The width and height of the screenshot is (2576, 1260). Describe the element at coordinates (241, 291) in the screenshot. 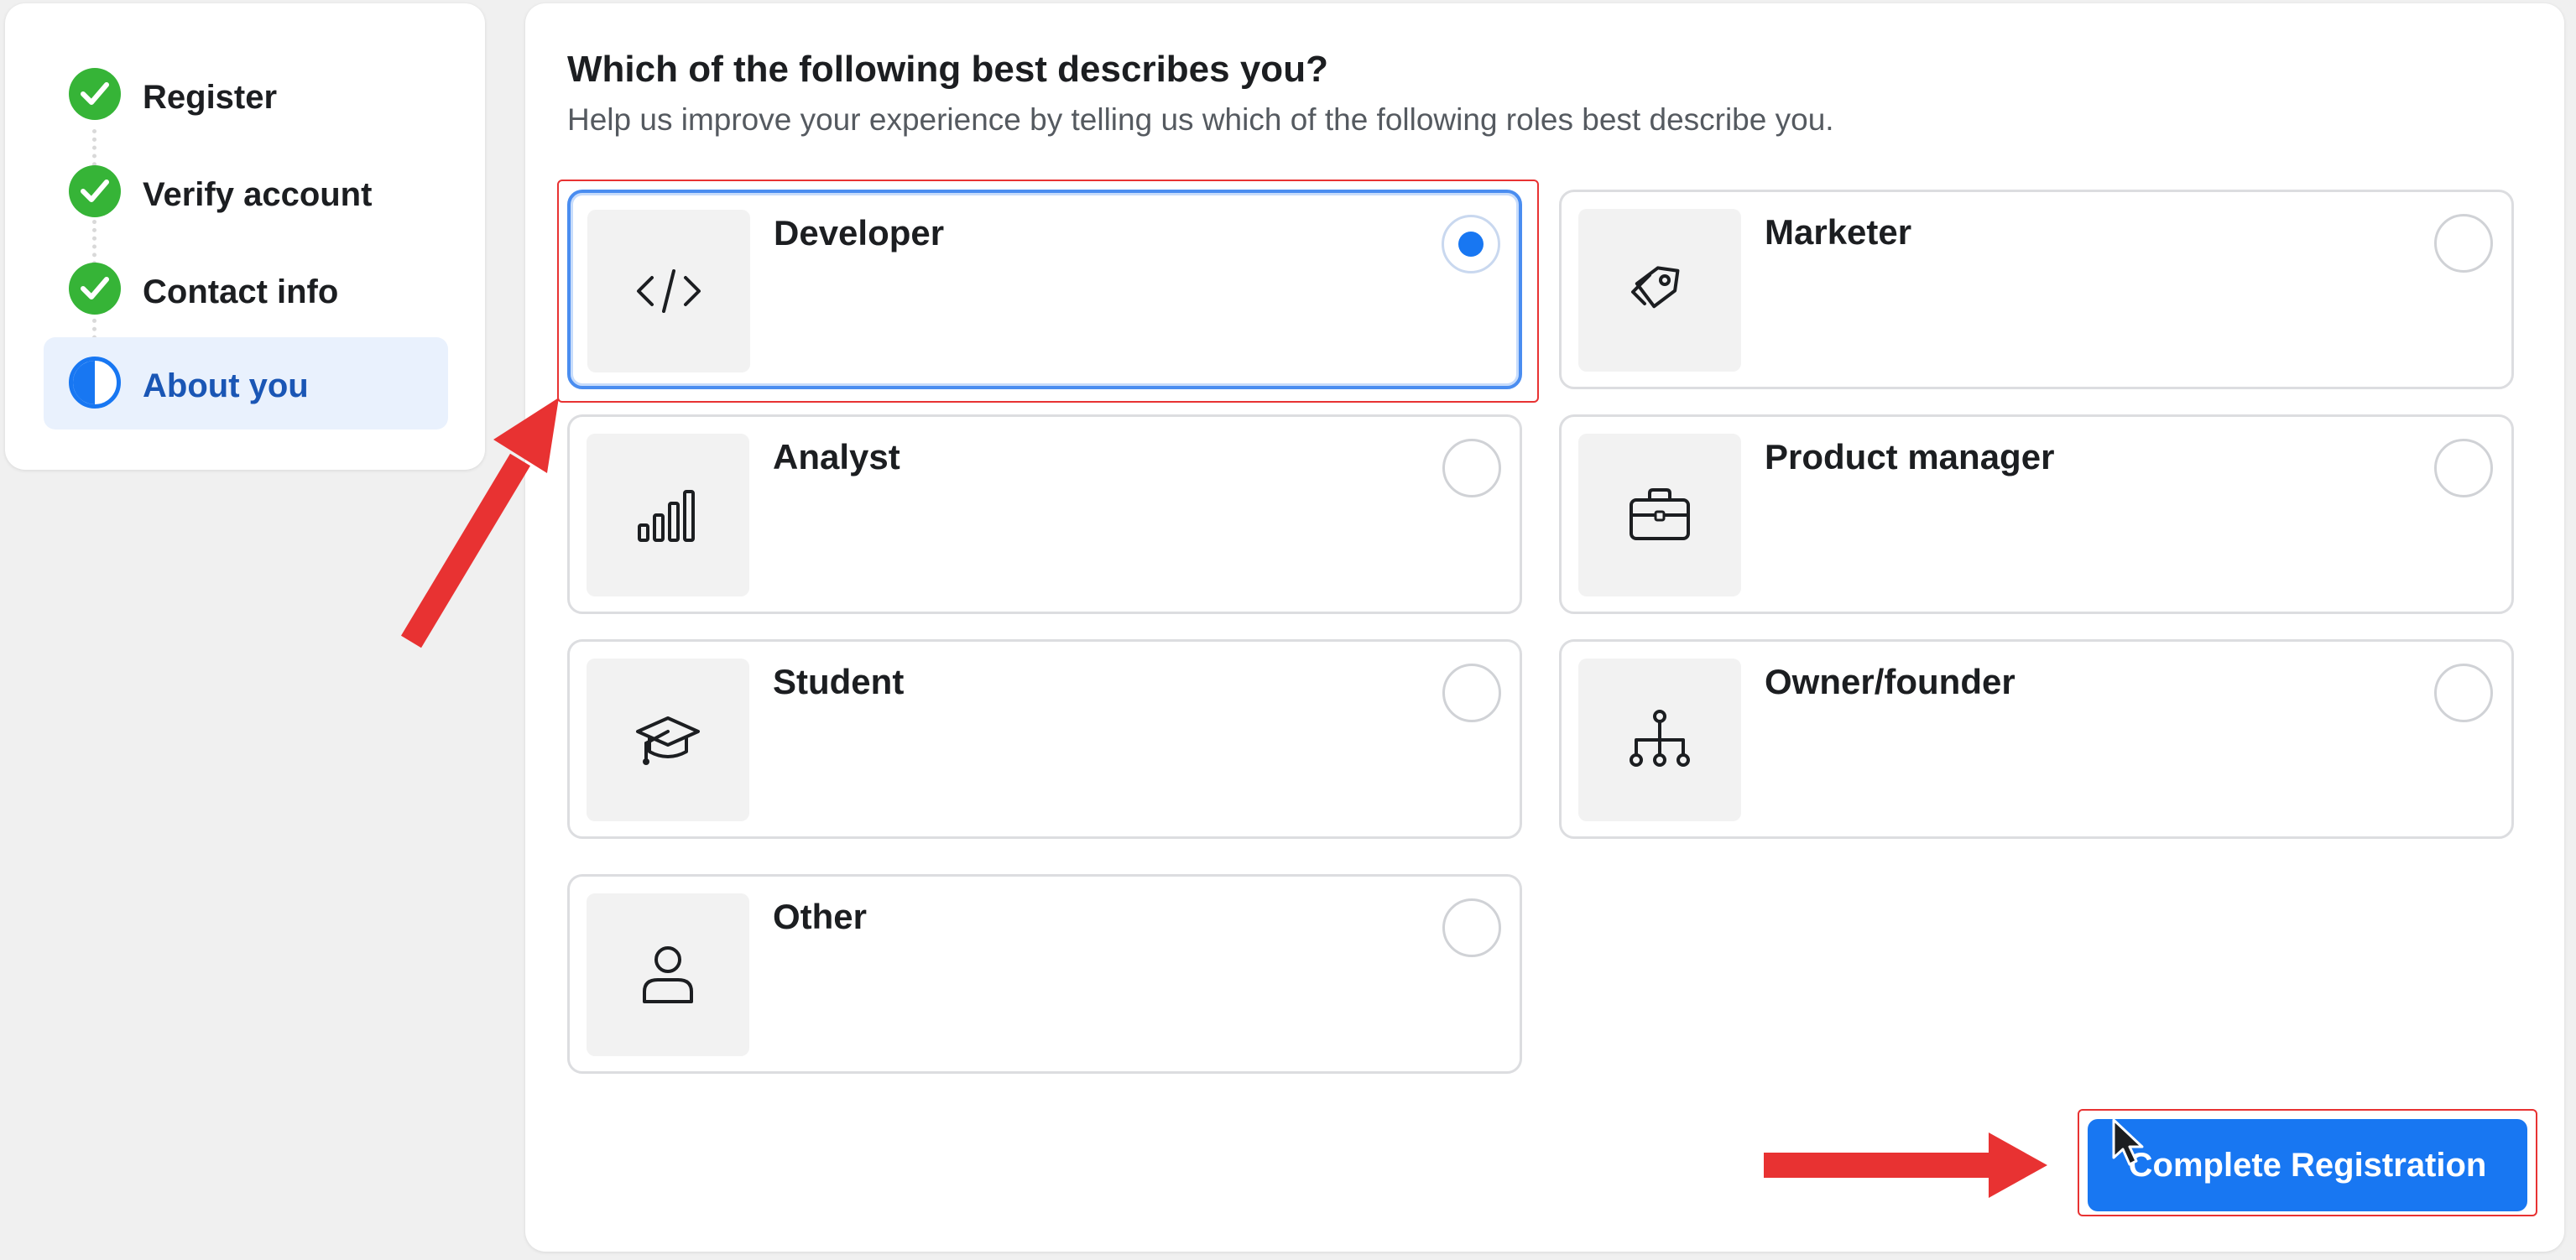

I see `step-label: Contact info` at that location.